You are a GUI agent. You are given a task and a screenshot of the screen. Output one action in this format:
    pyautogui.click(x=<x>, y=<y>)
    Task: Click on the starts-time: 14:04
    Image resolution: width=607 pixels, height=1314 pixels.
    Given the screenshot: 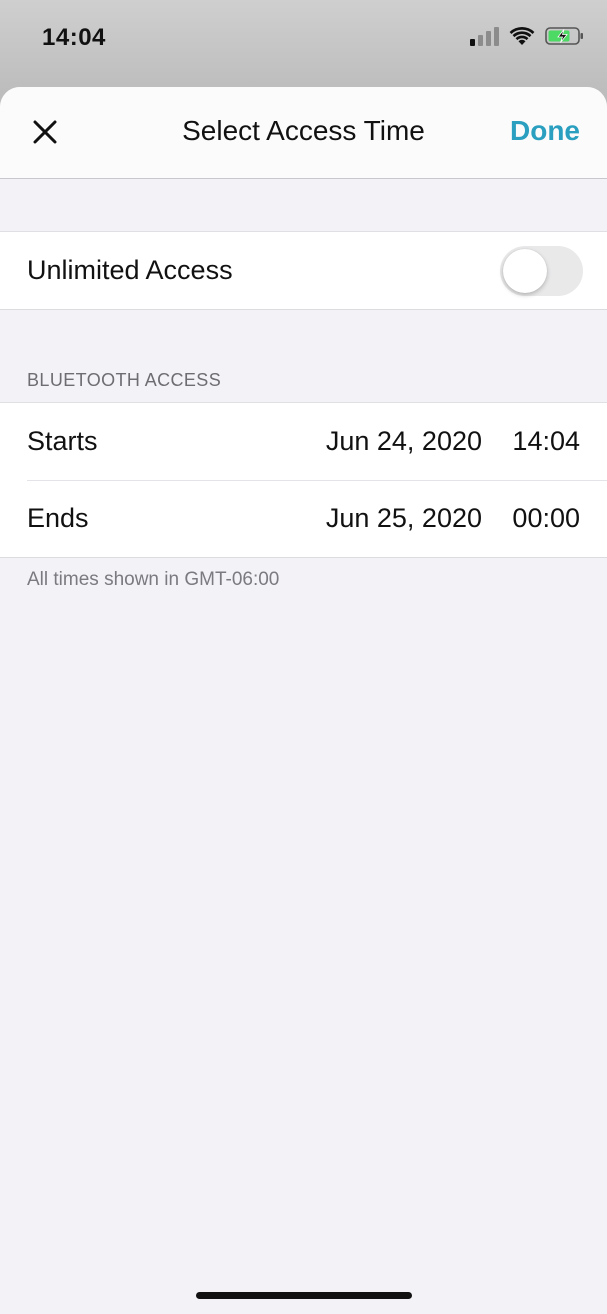 What is the action you would take?
    pyautogui.click(x=546, y=441)
    